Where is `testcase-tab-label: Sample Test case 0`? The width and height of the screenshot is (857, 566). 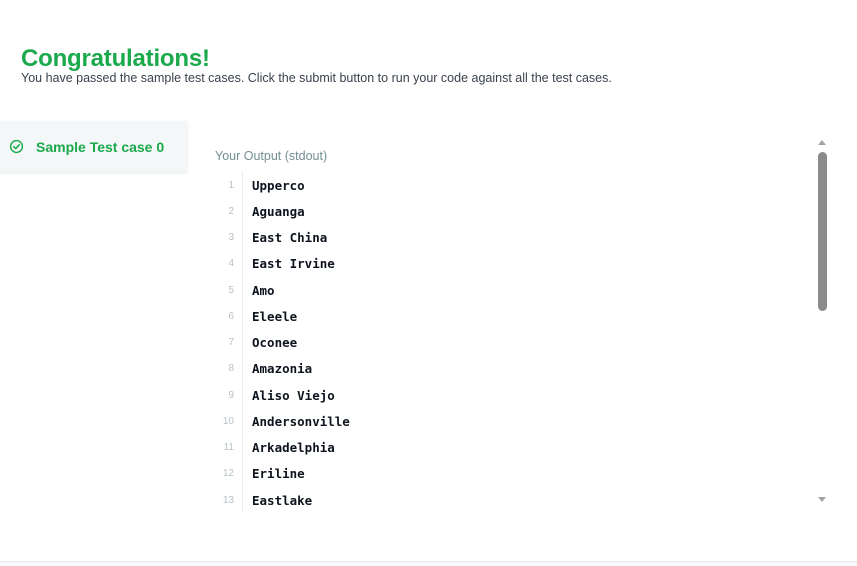
testcase-tab-label: Sample Test case 0 is located at coordinates (100, 146).